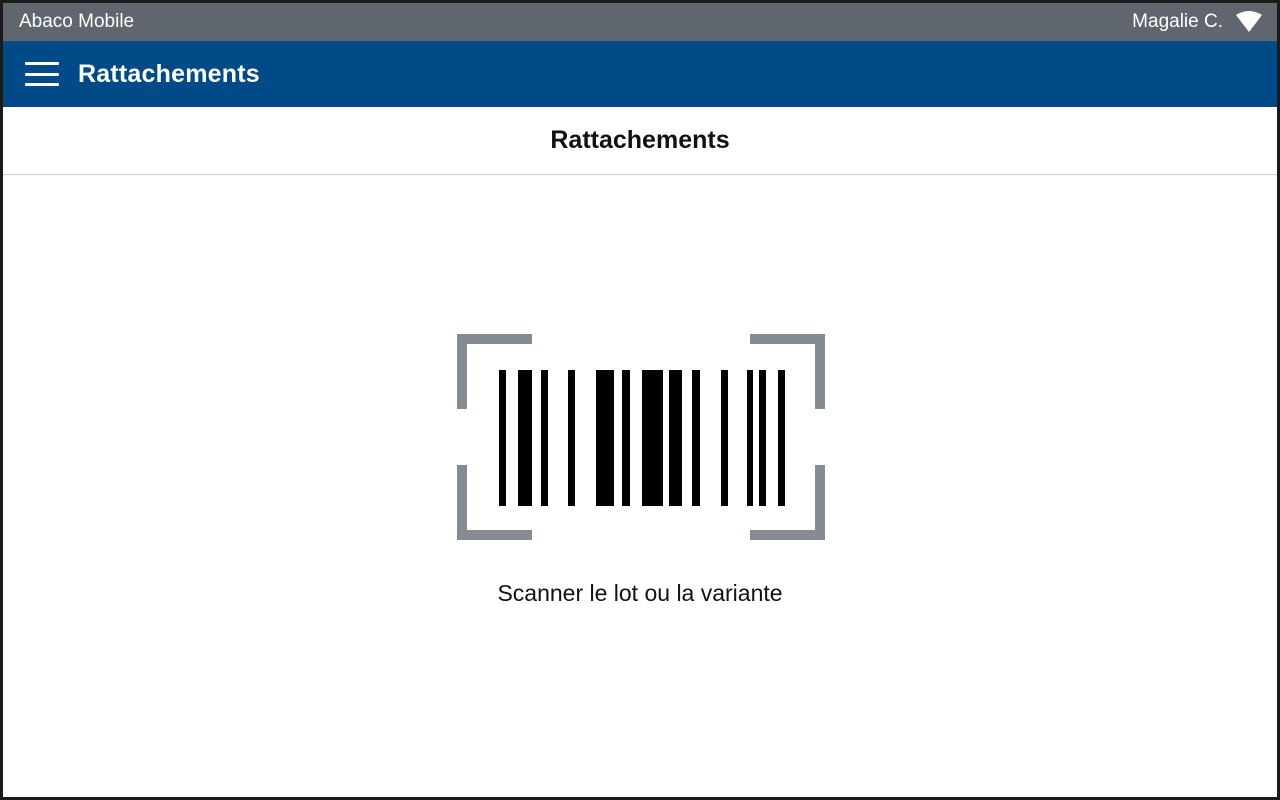  Describe the element at coordinates (42, 74) in the screenshot. I see `hamburger-menu-icon` at that location.